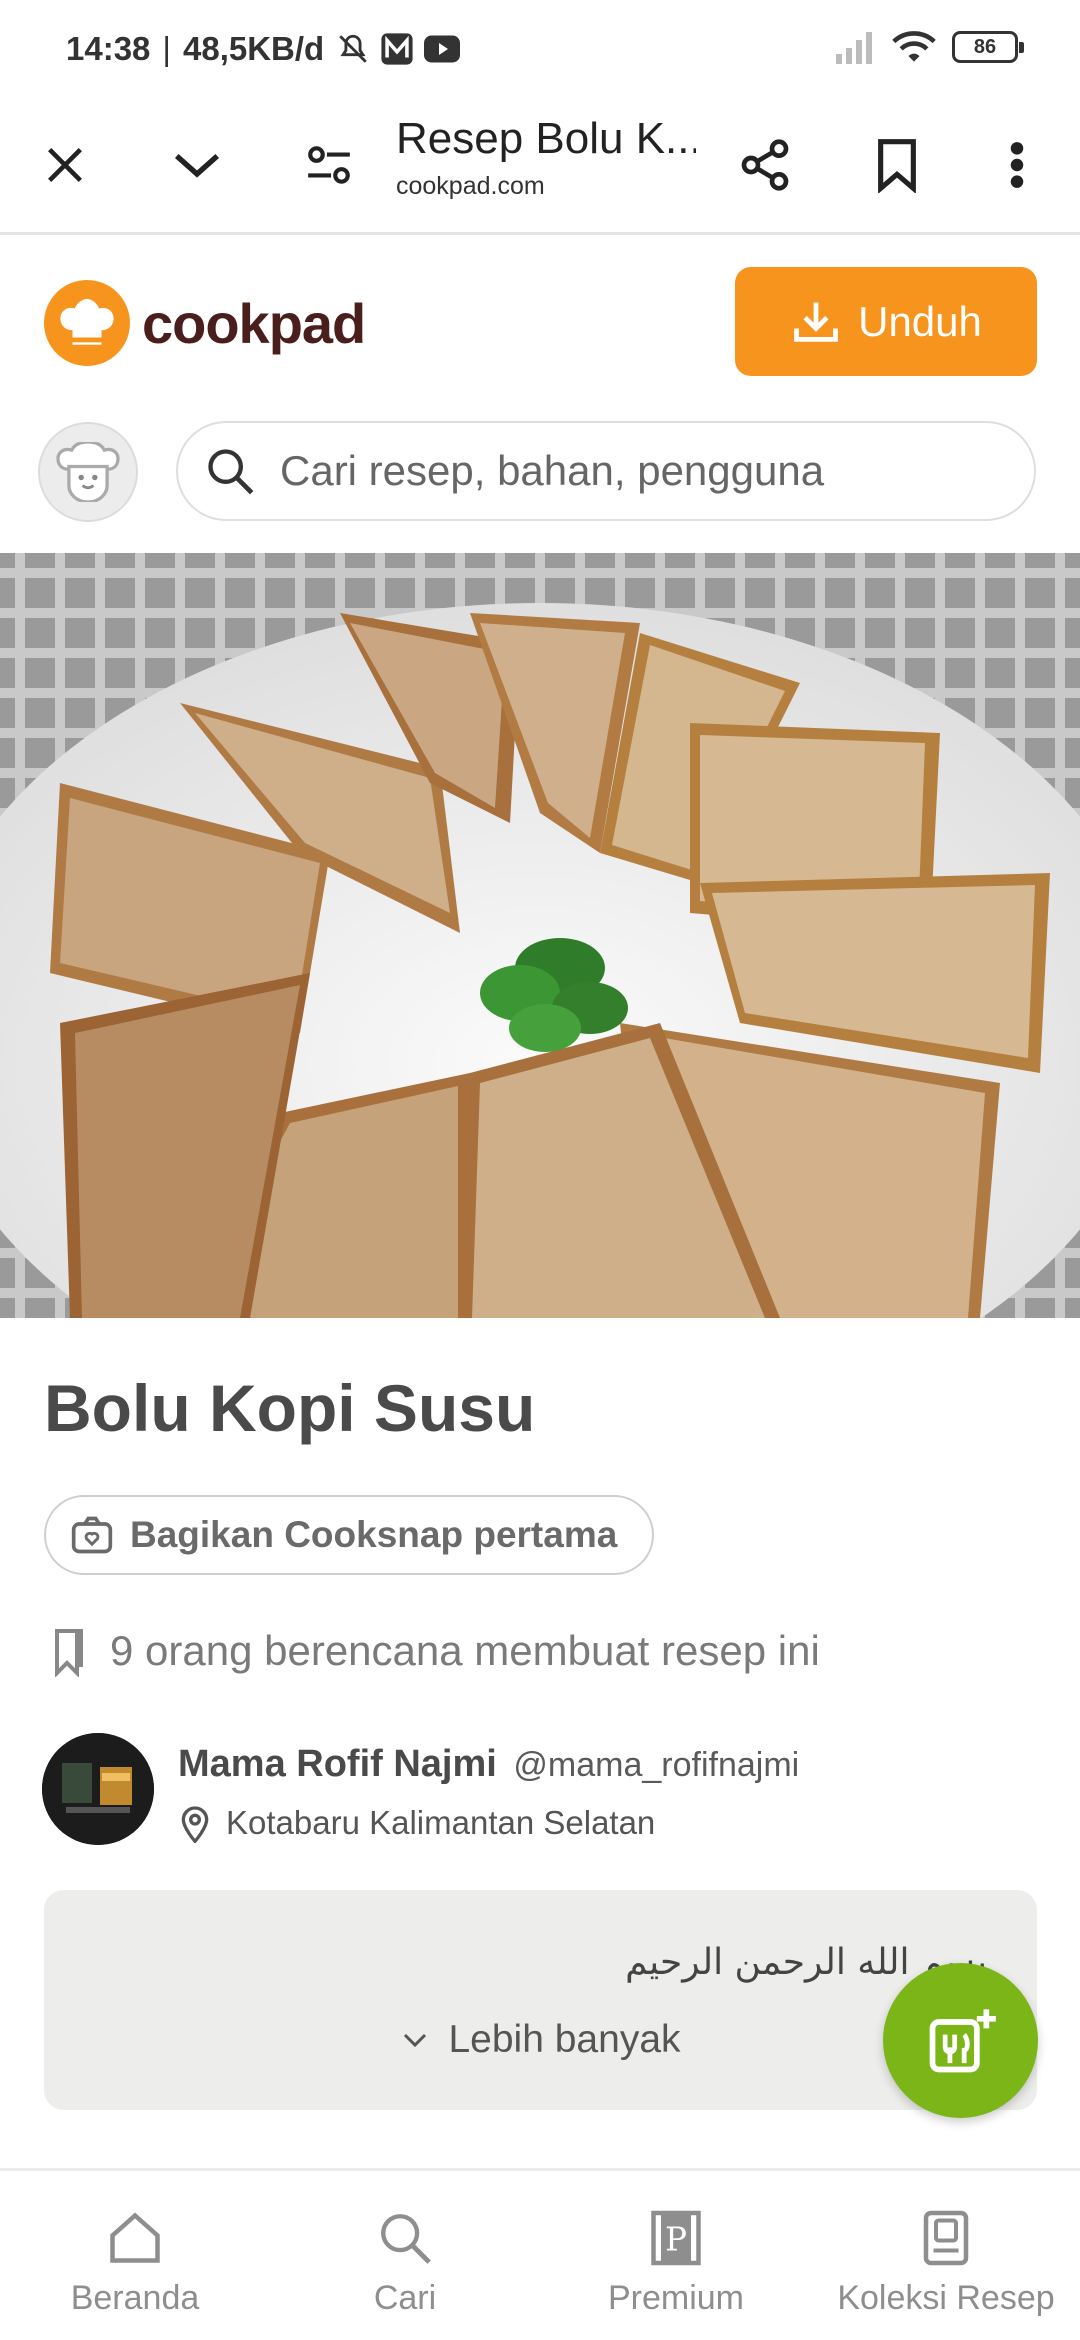 Image resolution: width=1080 pixels, height=2340 pixels. What do you see at coordinates (920, 321) in the screenshot?
I see `download-label: Unduh` at bounding box center [920, 321].